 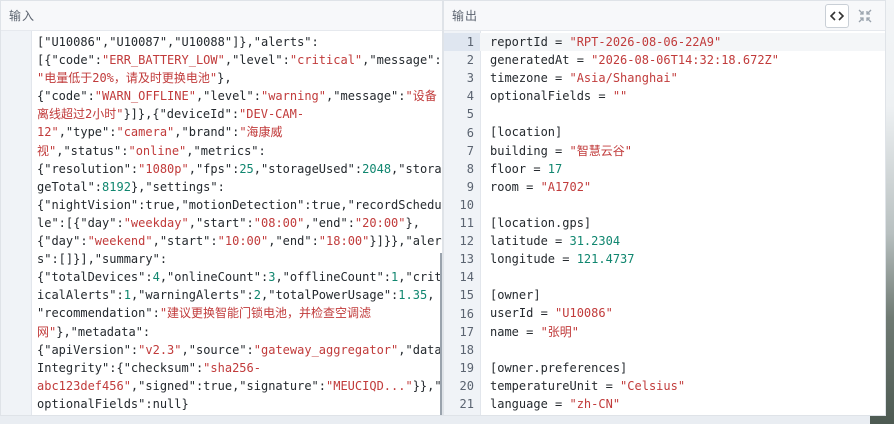 What do you see at coordinates (566, 186) in the screenshot?
I see `code-token: "A1702"` at bounding box center [566, 186].